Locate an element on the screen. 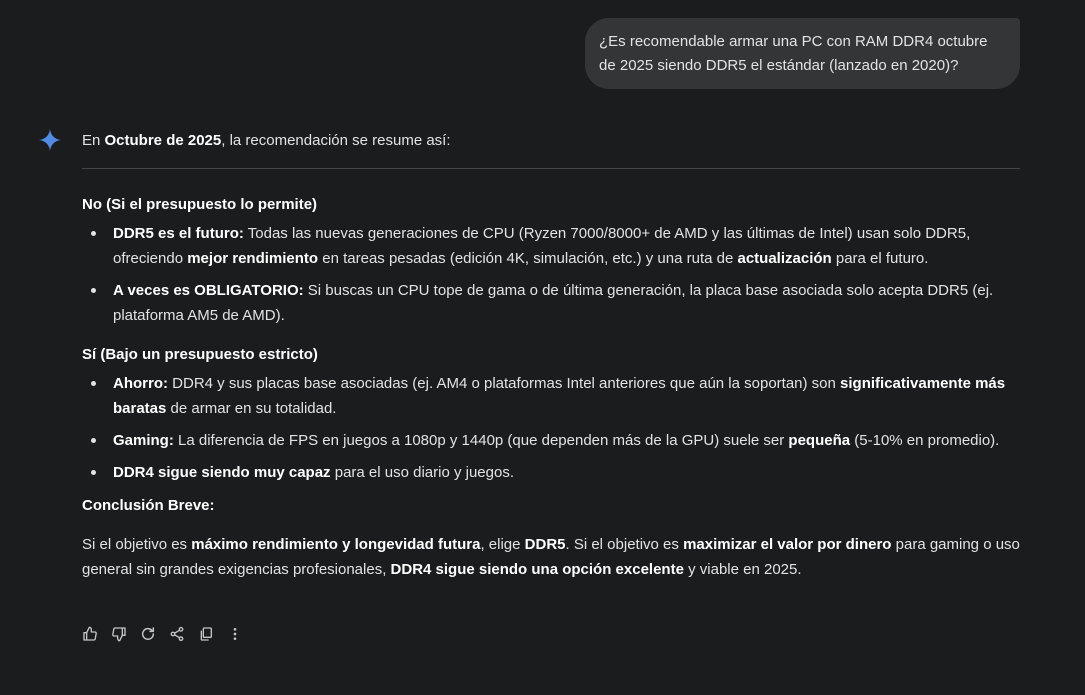  copy-icon is located at coordinates (206, 634).